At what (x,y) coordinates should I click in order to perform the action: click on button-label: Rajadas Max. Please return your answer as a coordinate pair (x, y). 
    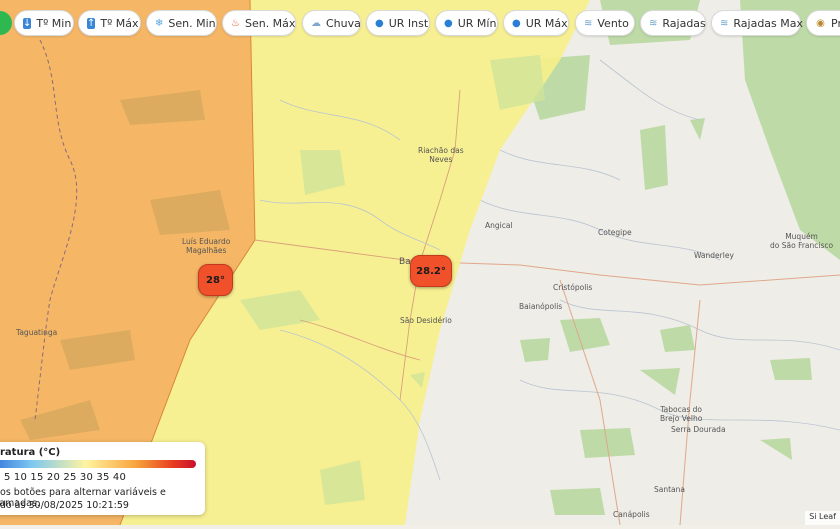
    Looking at the image, I should click on (768, 23).